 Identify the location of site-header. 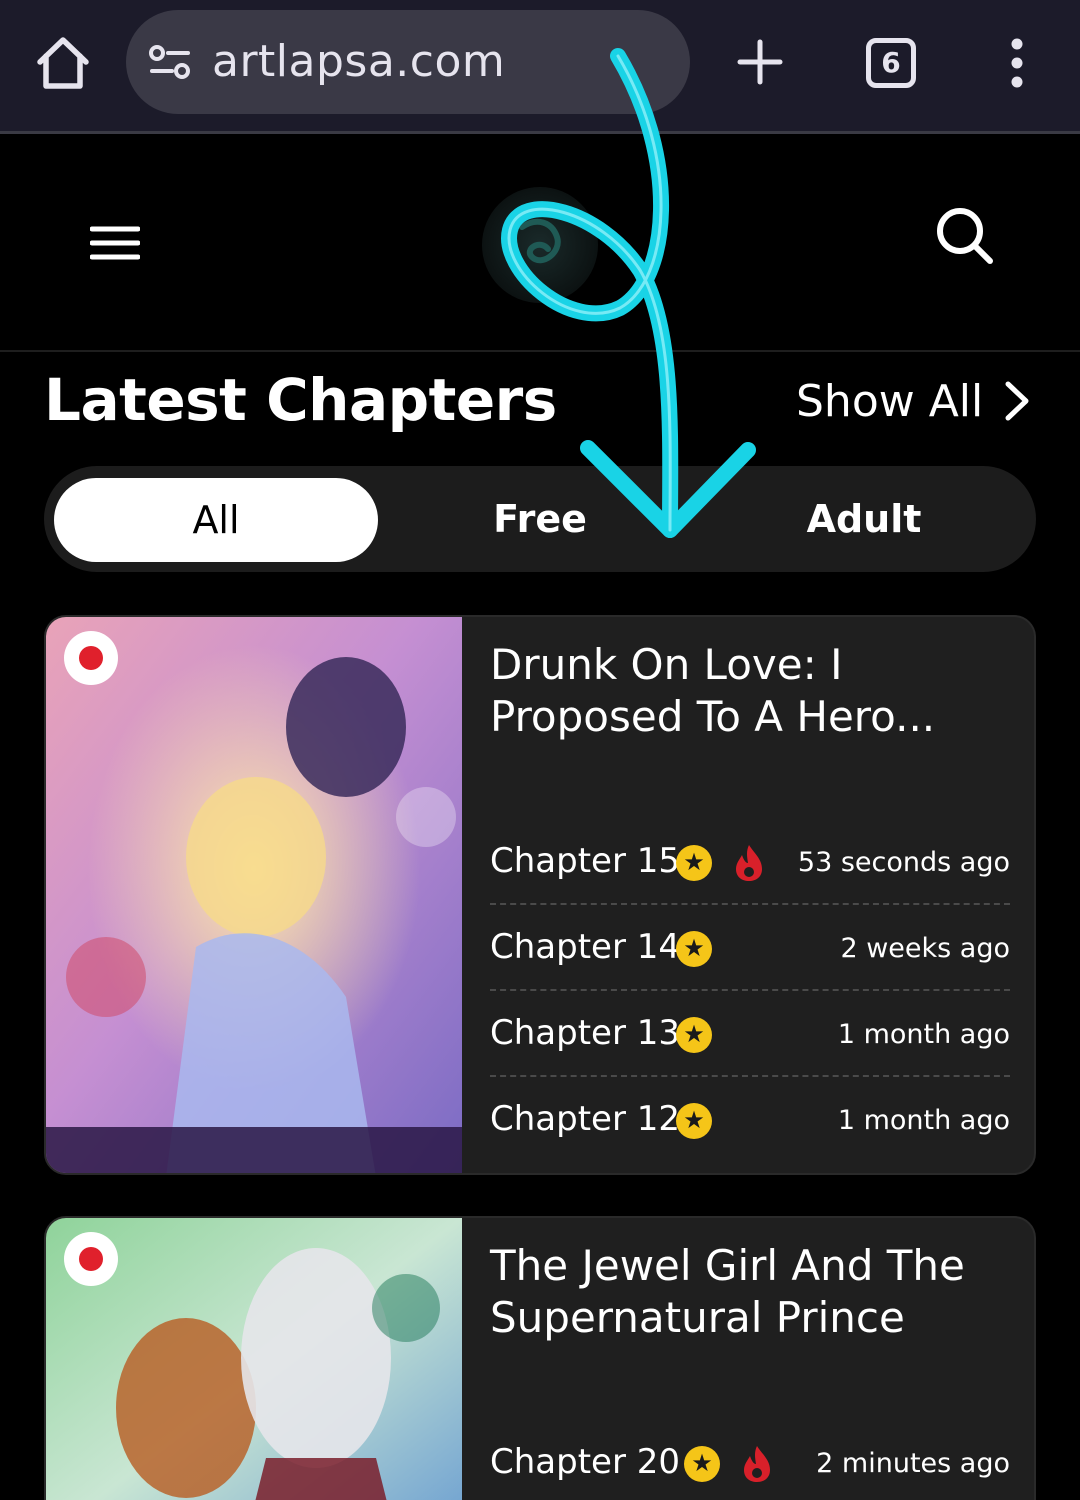
(540, 244).